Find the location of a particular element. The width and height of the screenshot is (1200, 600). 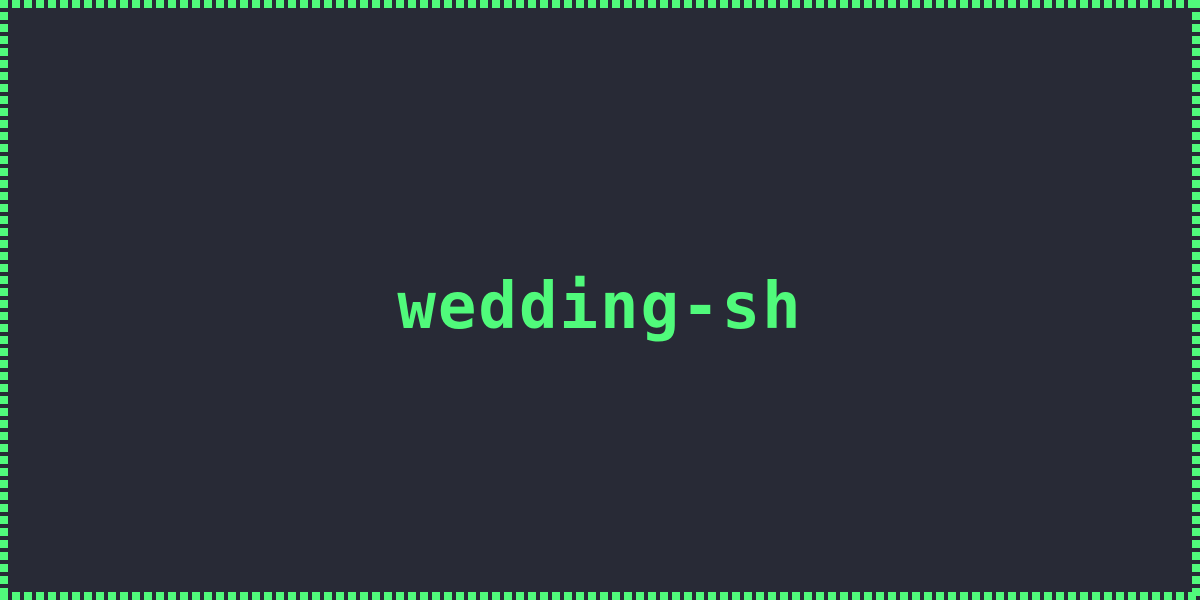

page-title: wedding-sh is located at coordinates (600, 307).